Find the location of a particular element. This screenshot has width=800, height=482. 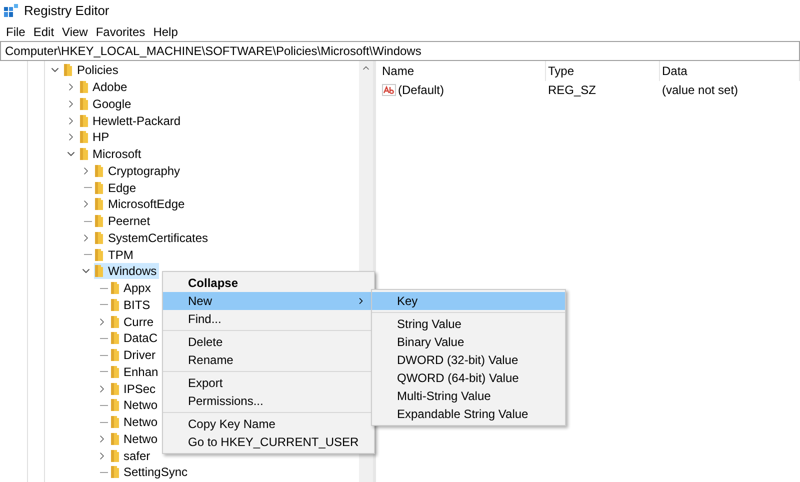

menu-item: Expandable String Value is located at coordinates (468, 414).